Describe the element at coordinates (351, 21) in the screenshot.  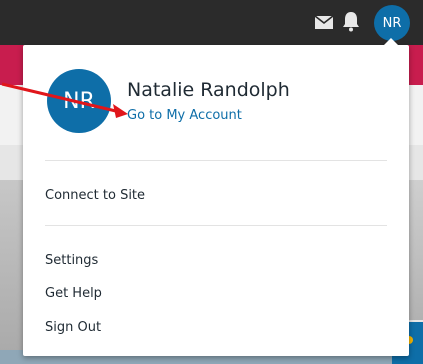
I see `bell-icon` at that location.